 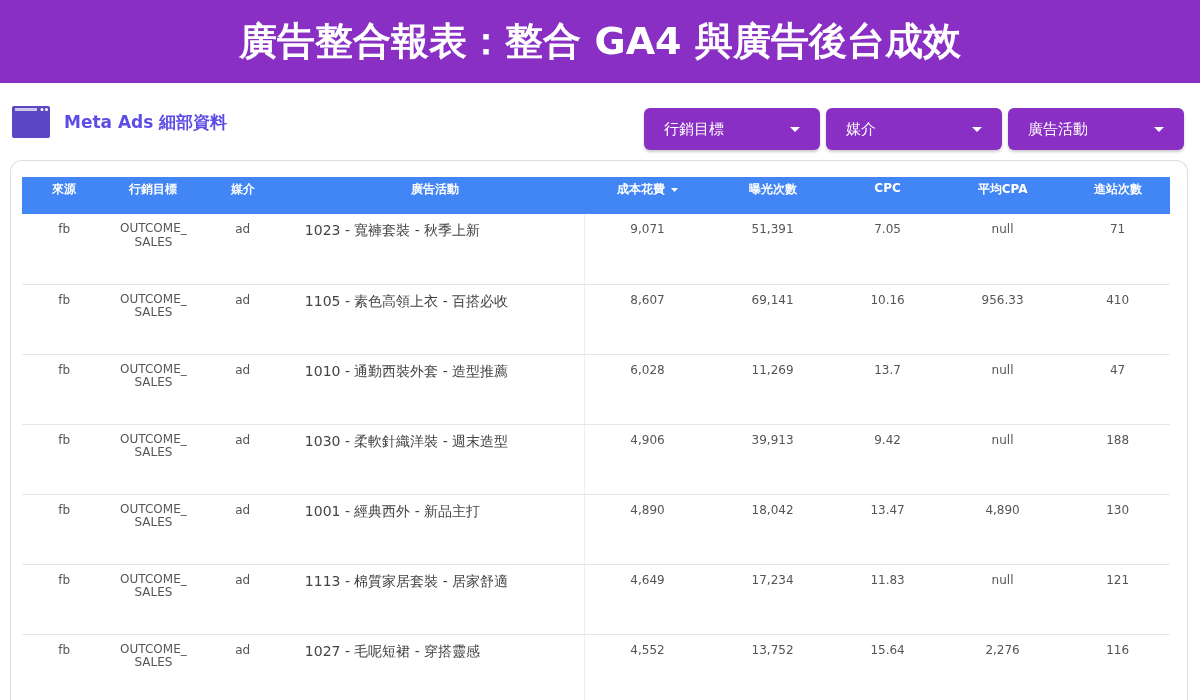 What do you see at coordinates (887, 510) in the screenshot?
I see `table-cell: 13.47` at bounding box center [887, 510].